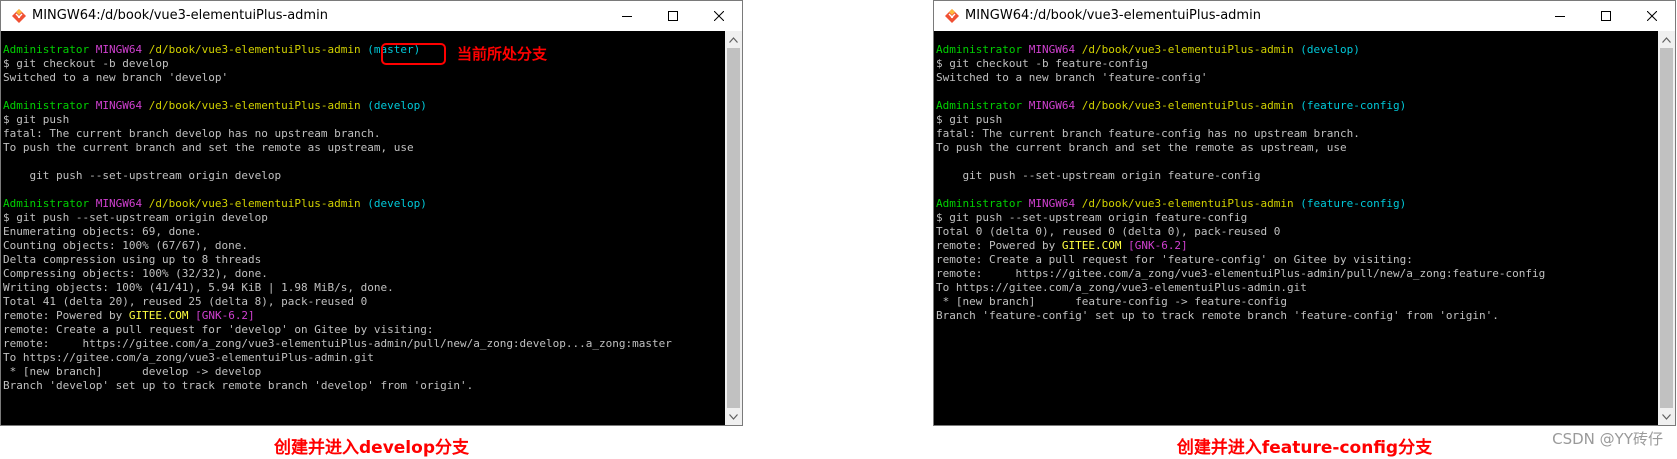  What do you see at coordinates (413, 54) in the screenshot?
I see `current-branch-highlight` at bounding box center [413, 54].